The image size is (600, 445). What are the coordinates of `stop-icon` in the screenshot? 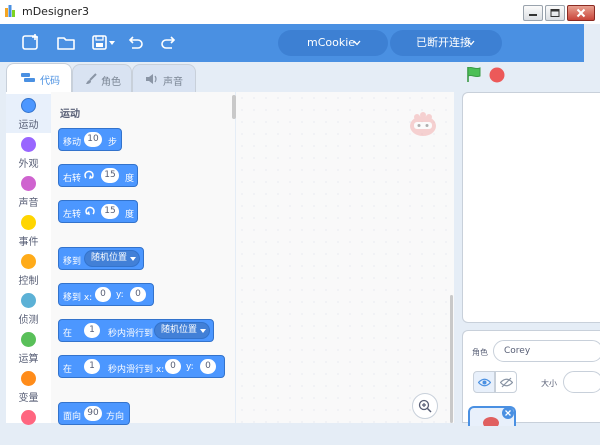 It's located at (497, 75).